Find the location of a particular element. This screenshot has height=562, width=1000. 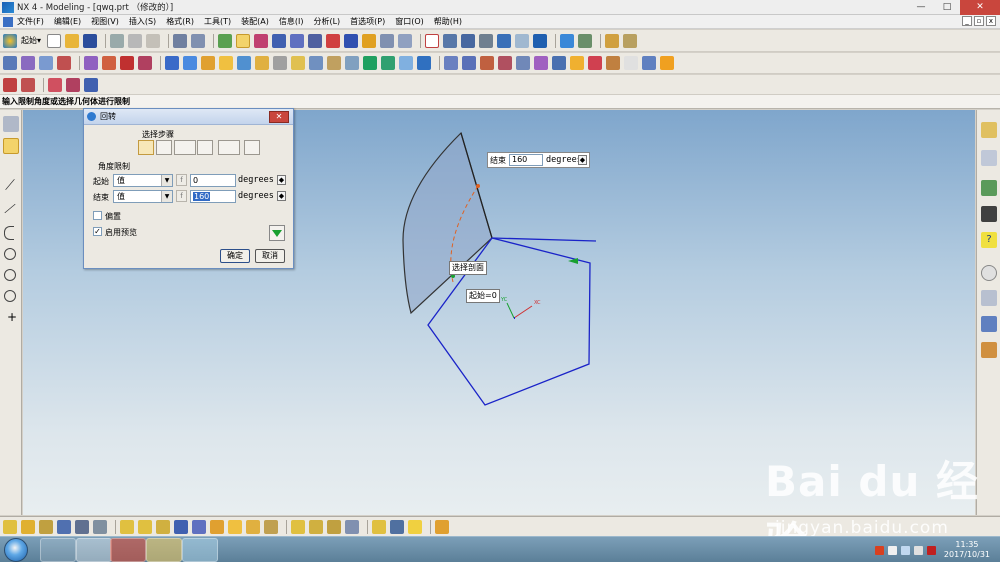

swept-surface-icon is located at coordinates (487, 63).